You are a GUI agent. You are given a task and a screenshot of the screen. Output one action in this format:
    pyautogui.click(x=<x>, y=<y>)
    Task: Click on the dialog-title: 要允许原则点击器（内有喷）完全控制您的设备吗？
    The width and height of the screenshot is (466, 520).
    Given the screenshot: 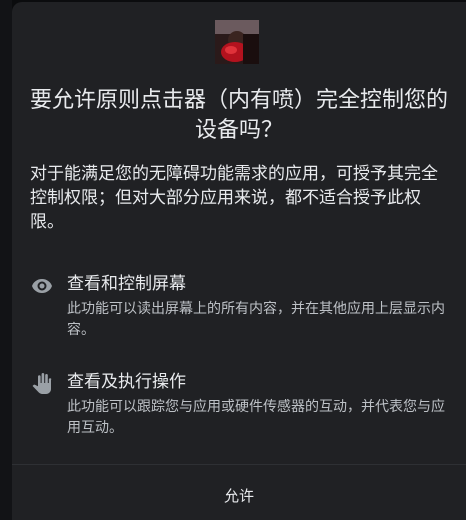 What is the action you would take?
    pyautogui.click(x=238, y=115)
    